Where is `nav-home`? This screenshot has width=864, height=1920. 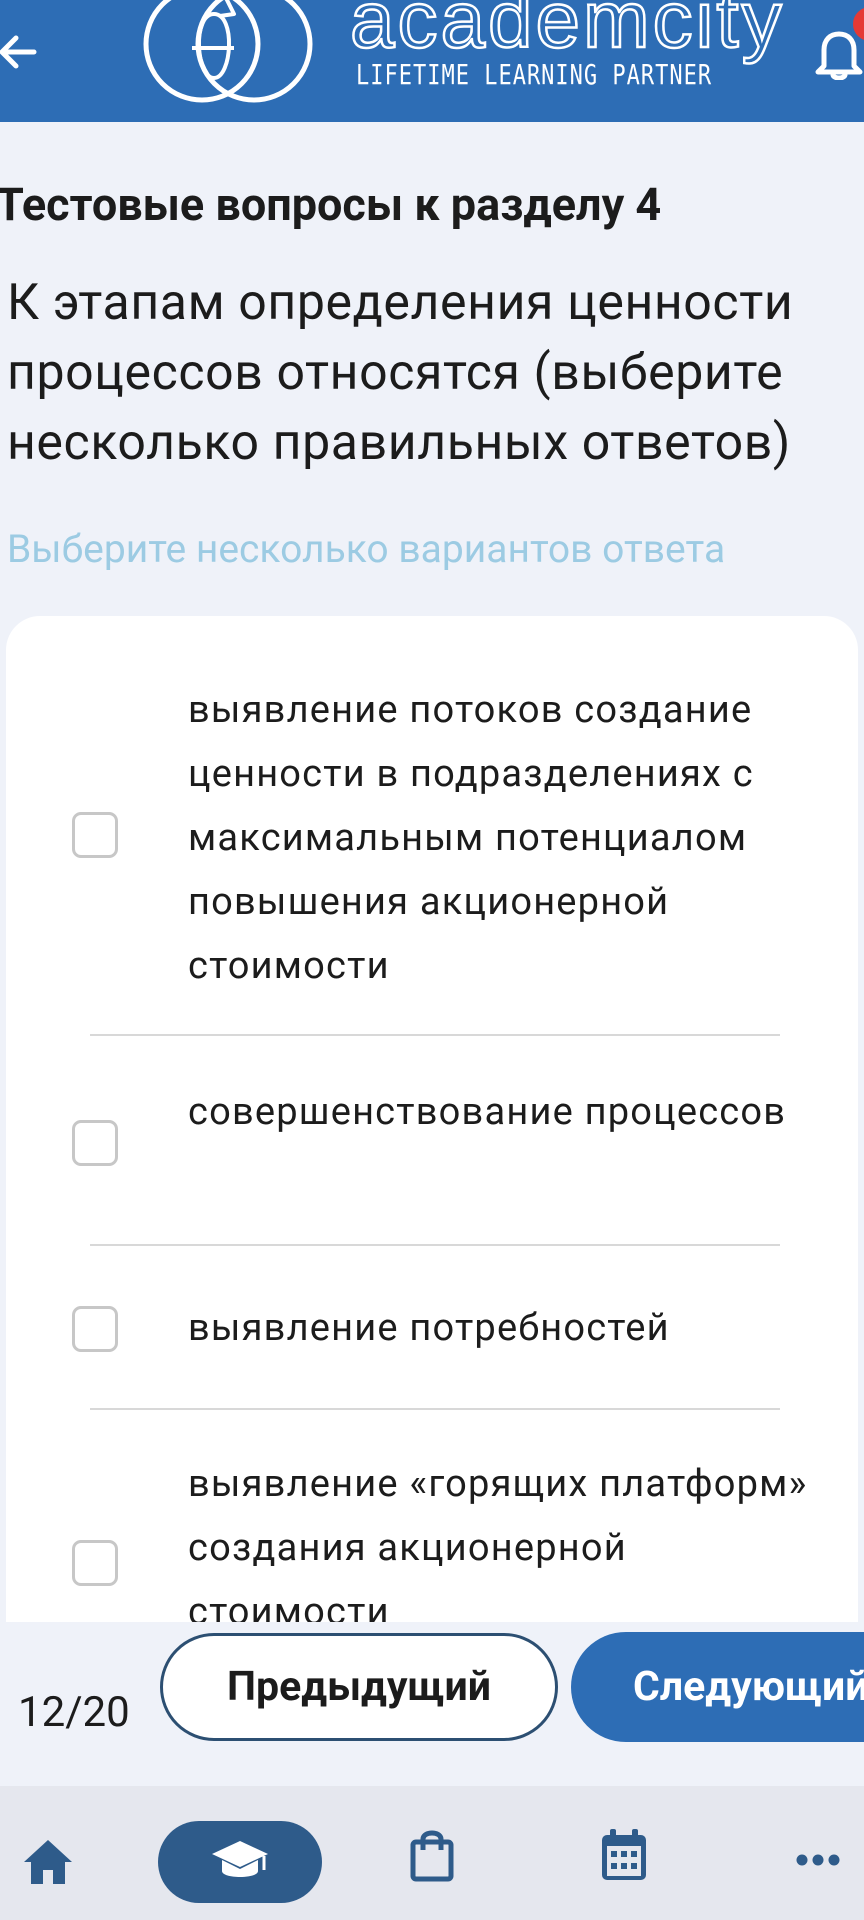 nav-home is located at coordinates (48, 1864).